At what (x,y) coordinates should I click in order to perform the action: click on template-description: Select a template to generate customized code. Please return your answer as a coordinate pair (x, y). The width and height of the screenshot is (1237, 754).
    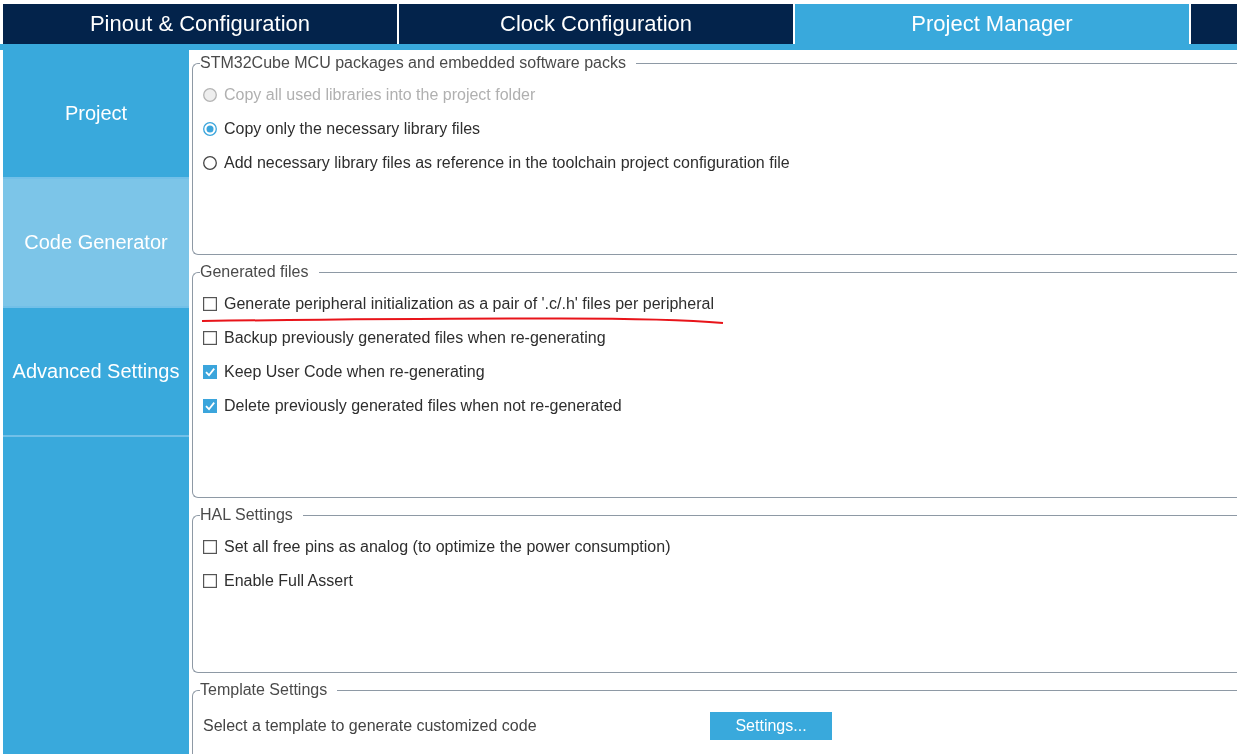
    Looking at the image, I should click on (370, 726).